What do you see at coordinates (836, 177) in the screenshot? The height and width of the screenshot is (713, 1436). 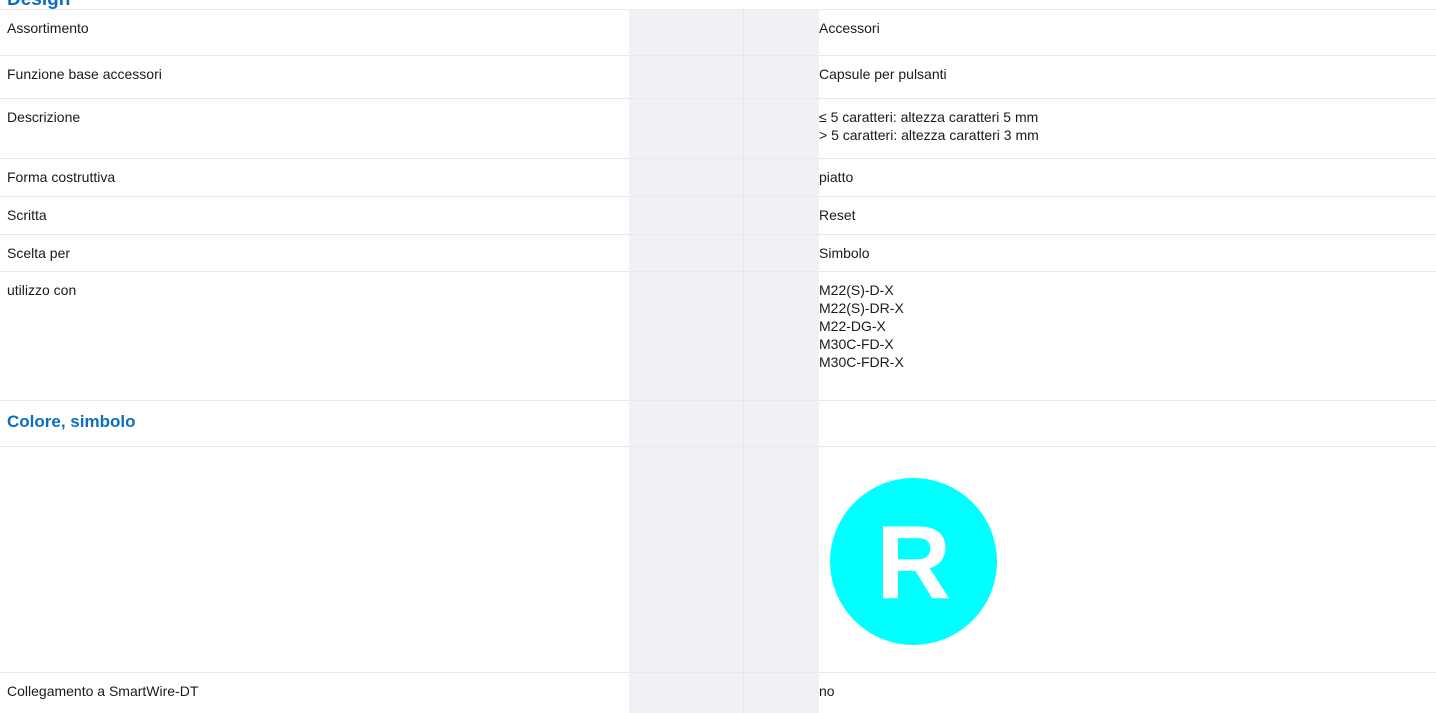 I see `row-value-line: piatto` at bounding box center [836, 177].